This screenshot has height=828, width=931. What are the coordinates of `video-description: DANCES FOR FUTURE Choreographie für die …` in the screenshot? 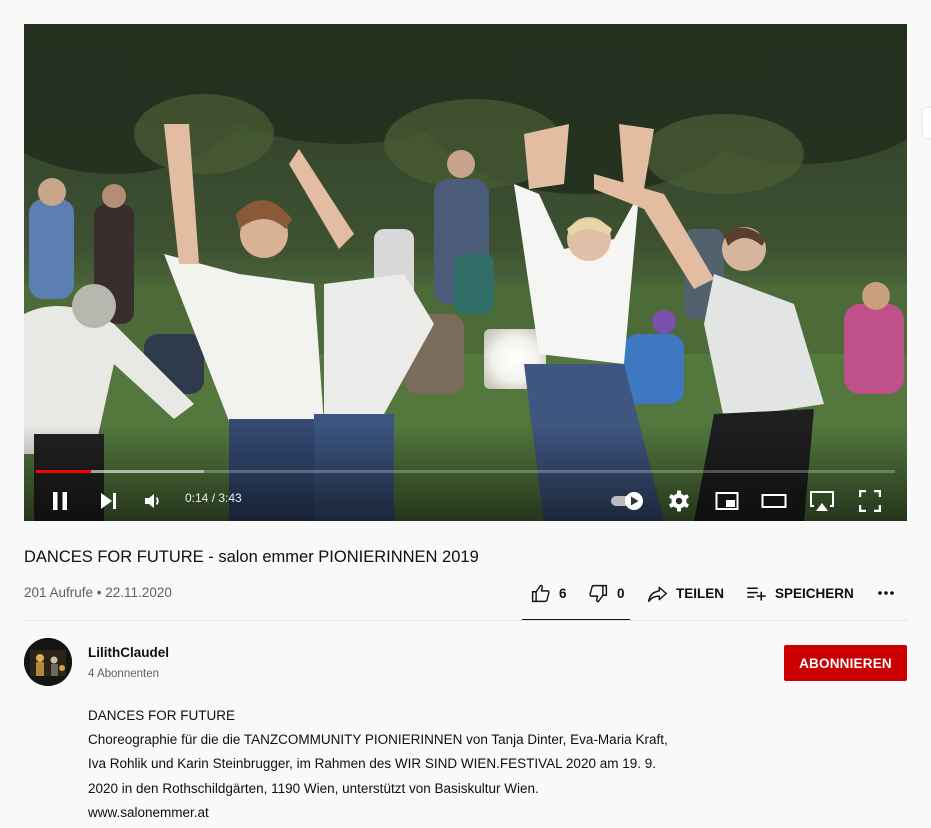 It's located at (408, 764).